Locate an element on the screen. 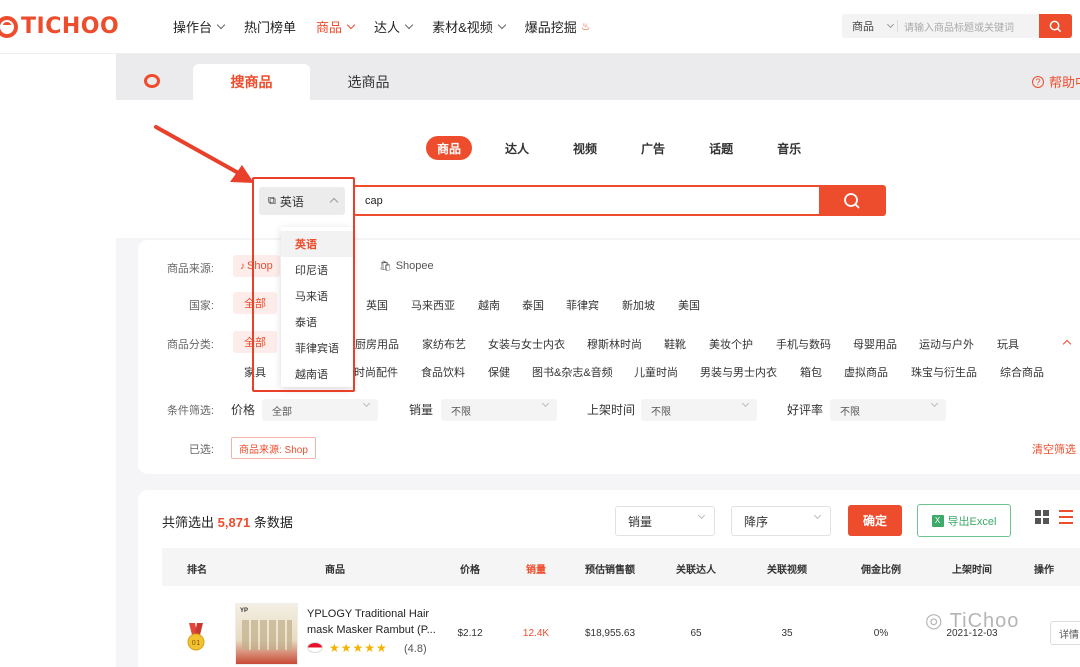  language-option-filipino: 菲律宾语 is located at coordinates (317, 348).